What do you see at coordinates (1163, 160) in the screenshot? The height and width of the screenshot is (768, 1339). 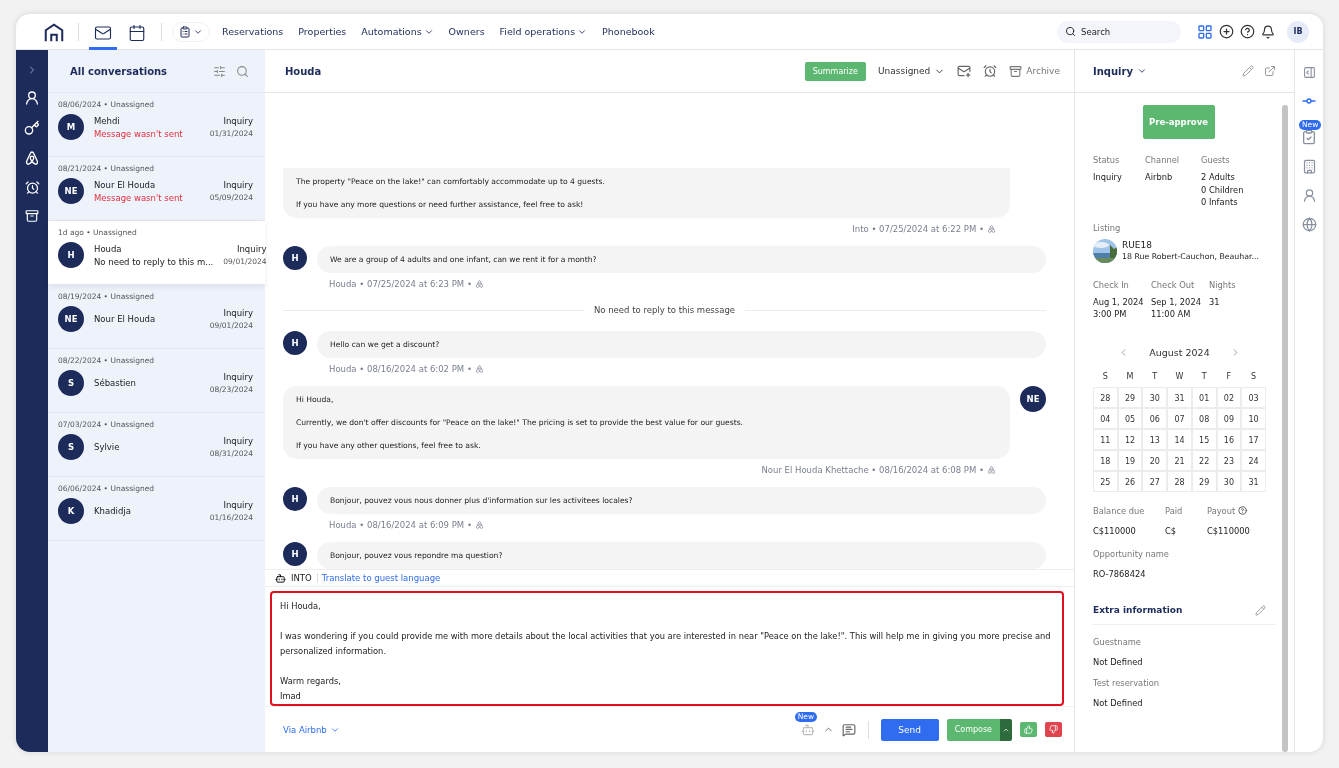 I see `field-label: Channel` at bounding box center [1163, 160].